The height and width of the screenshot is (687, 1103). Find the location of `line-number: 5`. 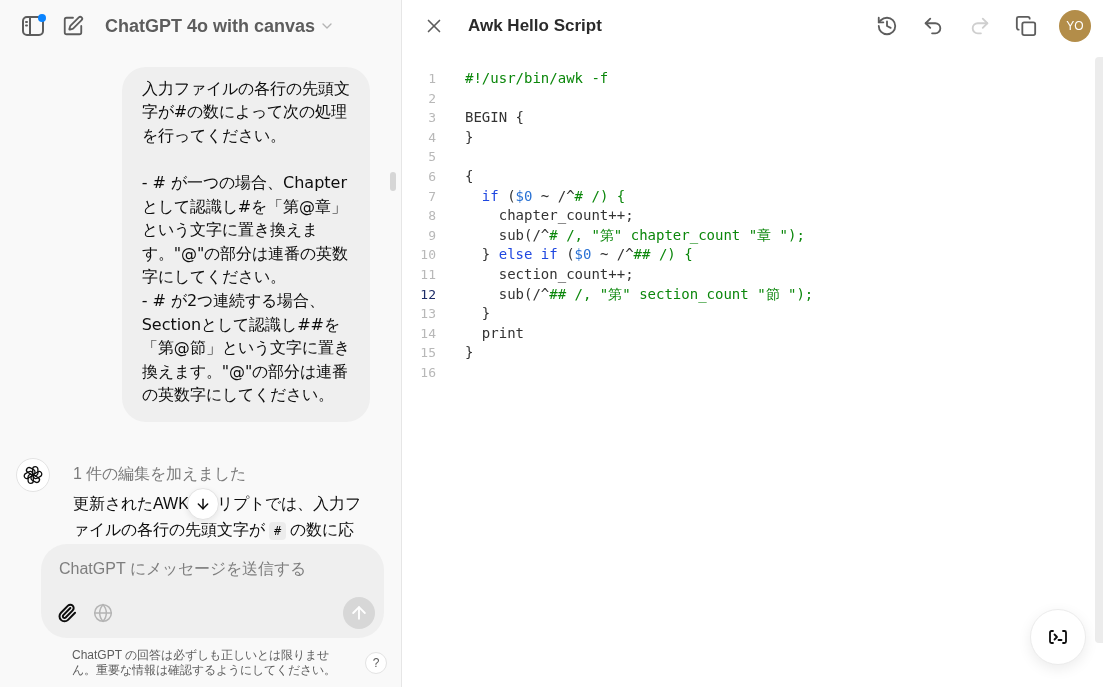

line-number: 5 is located at coordinates (432, 157).